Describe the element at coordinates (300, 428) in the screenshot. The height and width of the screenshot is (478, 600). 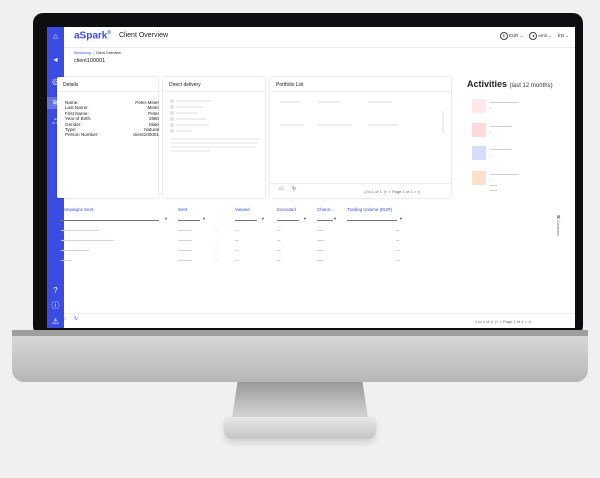
I see `monitor-stand-base` at that location.